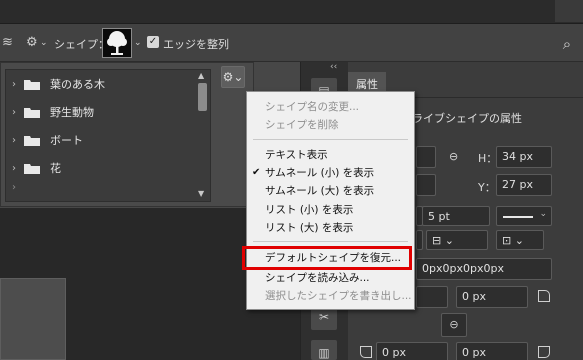  What do you see at coordinates (256, 172) in the screenshot?
I see `checkmark-icon: ✔` at bounding box center [256, 172].